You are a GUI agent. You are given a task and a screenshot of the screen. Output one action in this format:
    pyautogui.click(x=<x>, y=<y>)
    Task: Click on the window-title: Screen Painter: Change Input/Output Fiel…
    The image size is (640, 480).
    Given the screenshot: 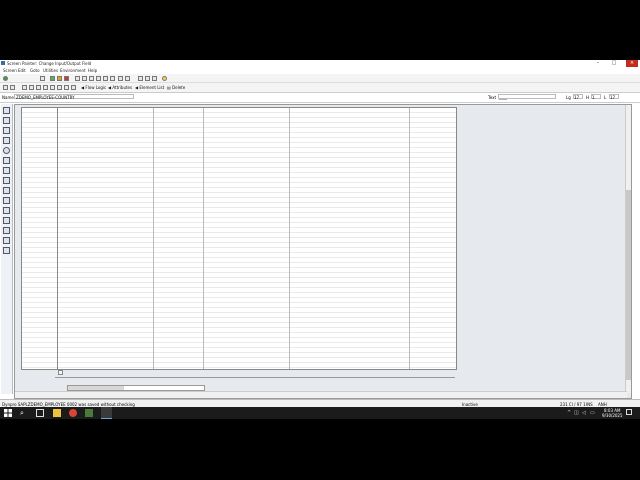 What is the action you would take?
    pyautogui.click(x=49, y=63)
    